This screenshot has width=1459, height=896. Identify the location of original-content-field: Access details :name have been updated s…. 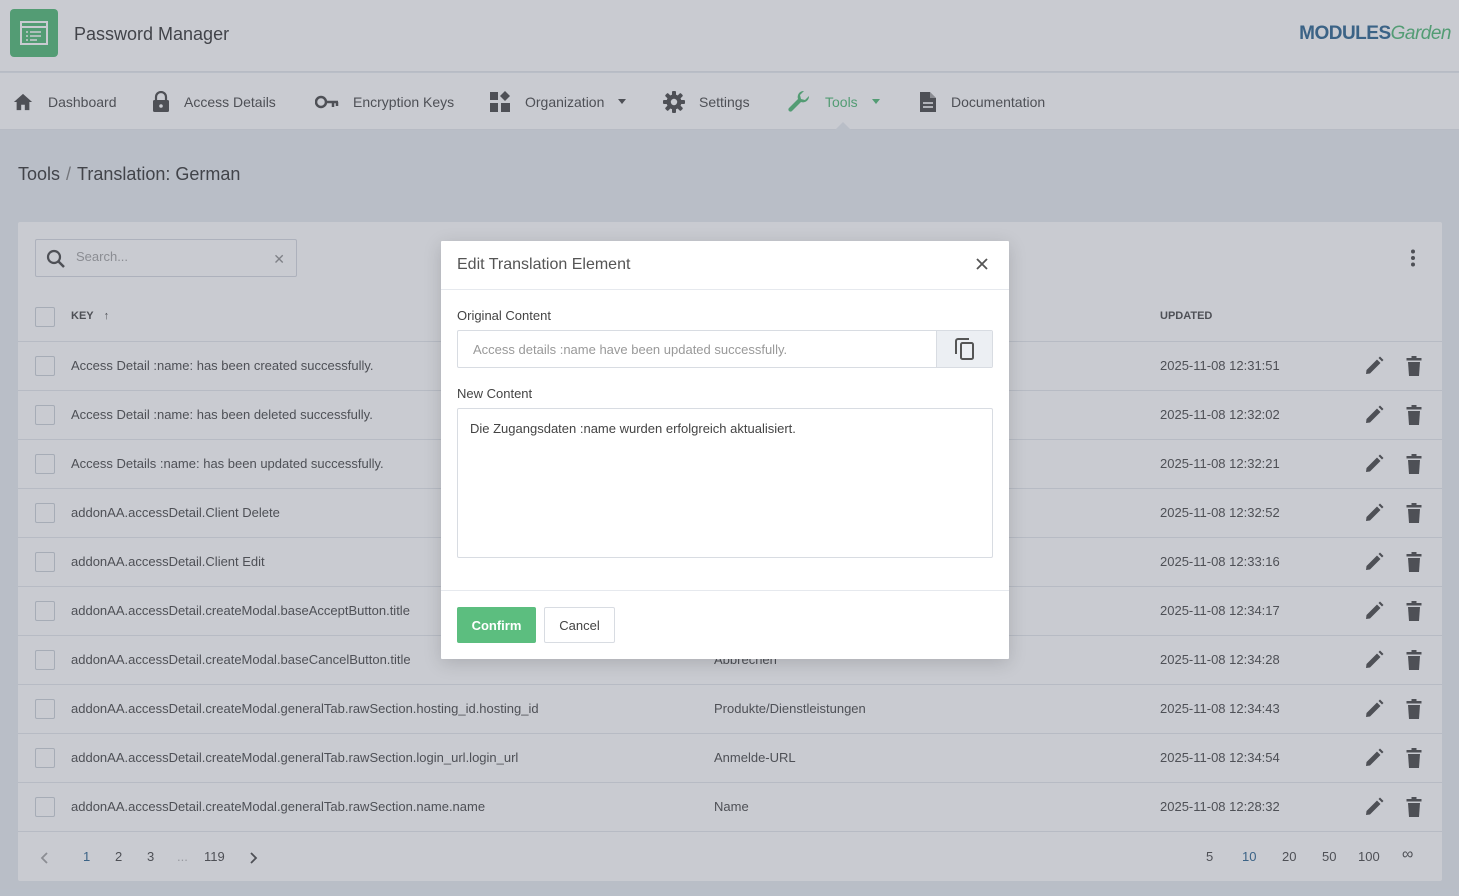
(725, 349).